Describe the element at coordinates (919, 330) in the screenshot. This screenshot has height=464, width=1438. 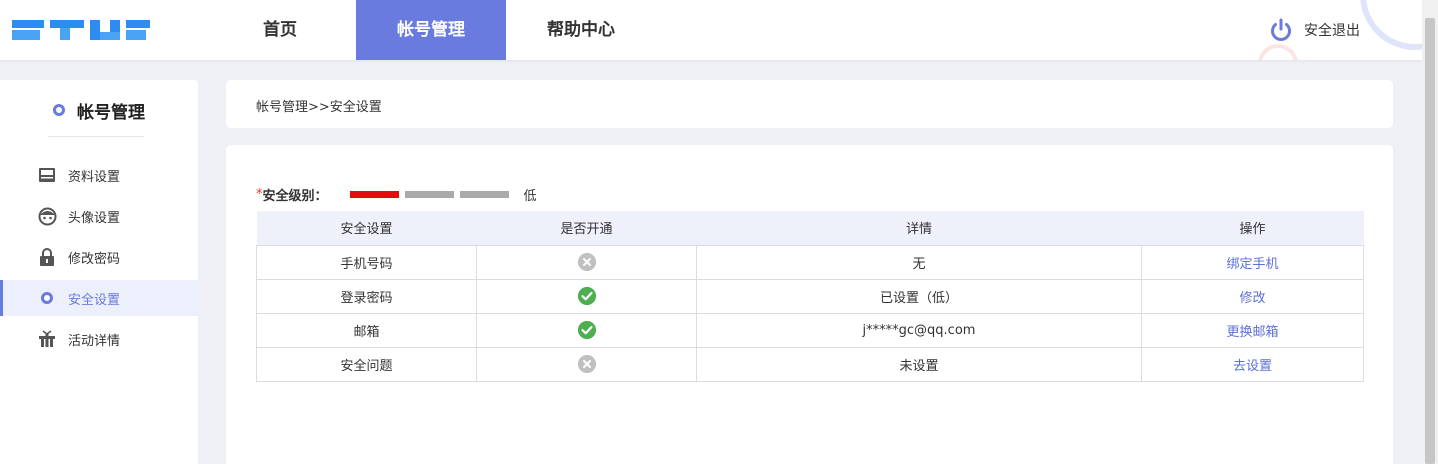
I see `setting-detail: j*****gc@qq.com` at that location.